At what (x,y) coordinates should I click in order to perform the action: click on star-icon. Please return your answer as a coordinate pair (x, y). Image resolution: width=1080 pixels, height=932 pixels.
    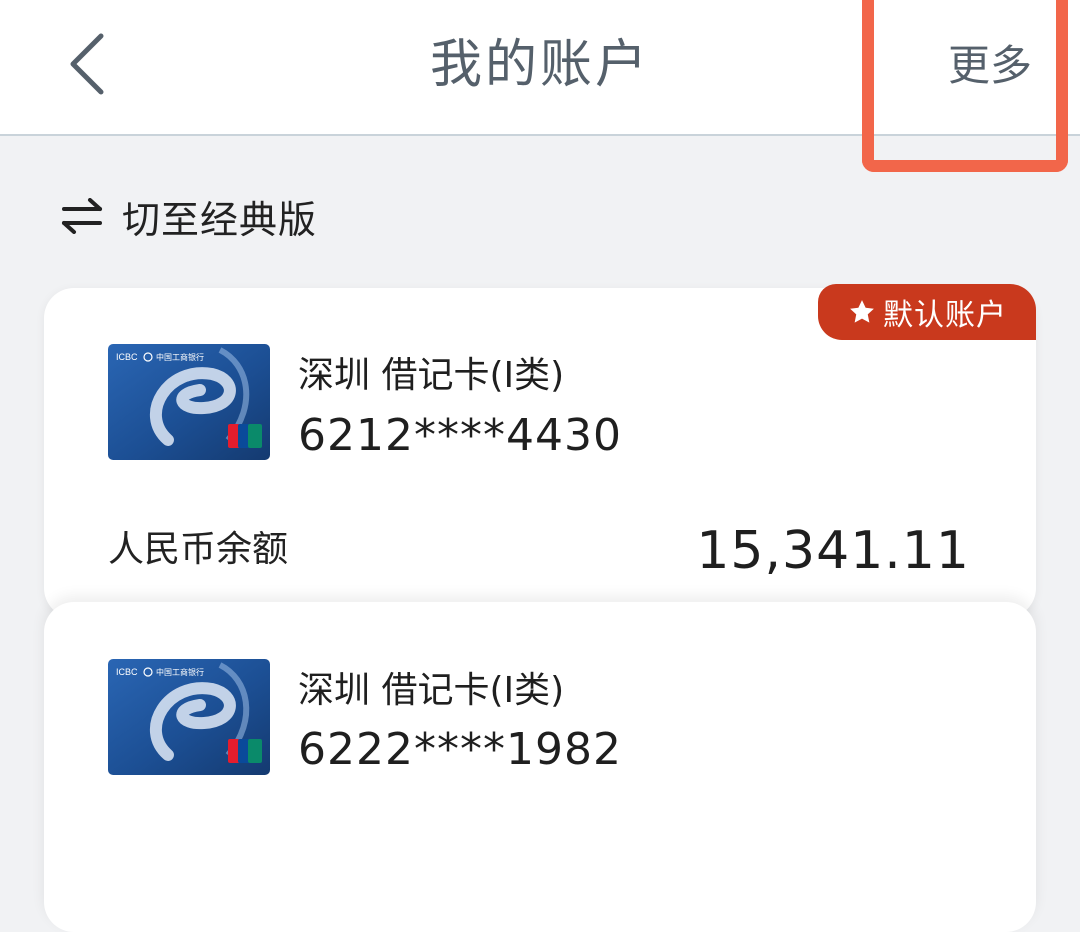
    Looking at the image, I should click on (862, 311).